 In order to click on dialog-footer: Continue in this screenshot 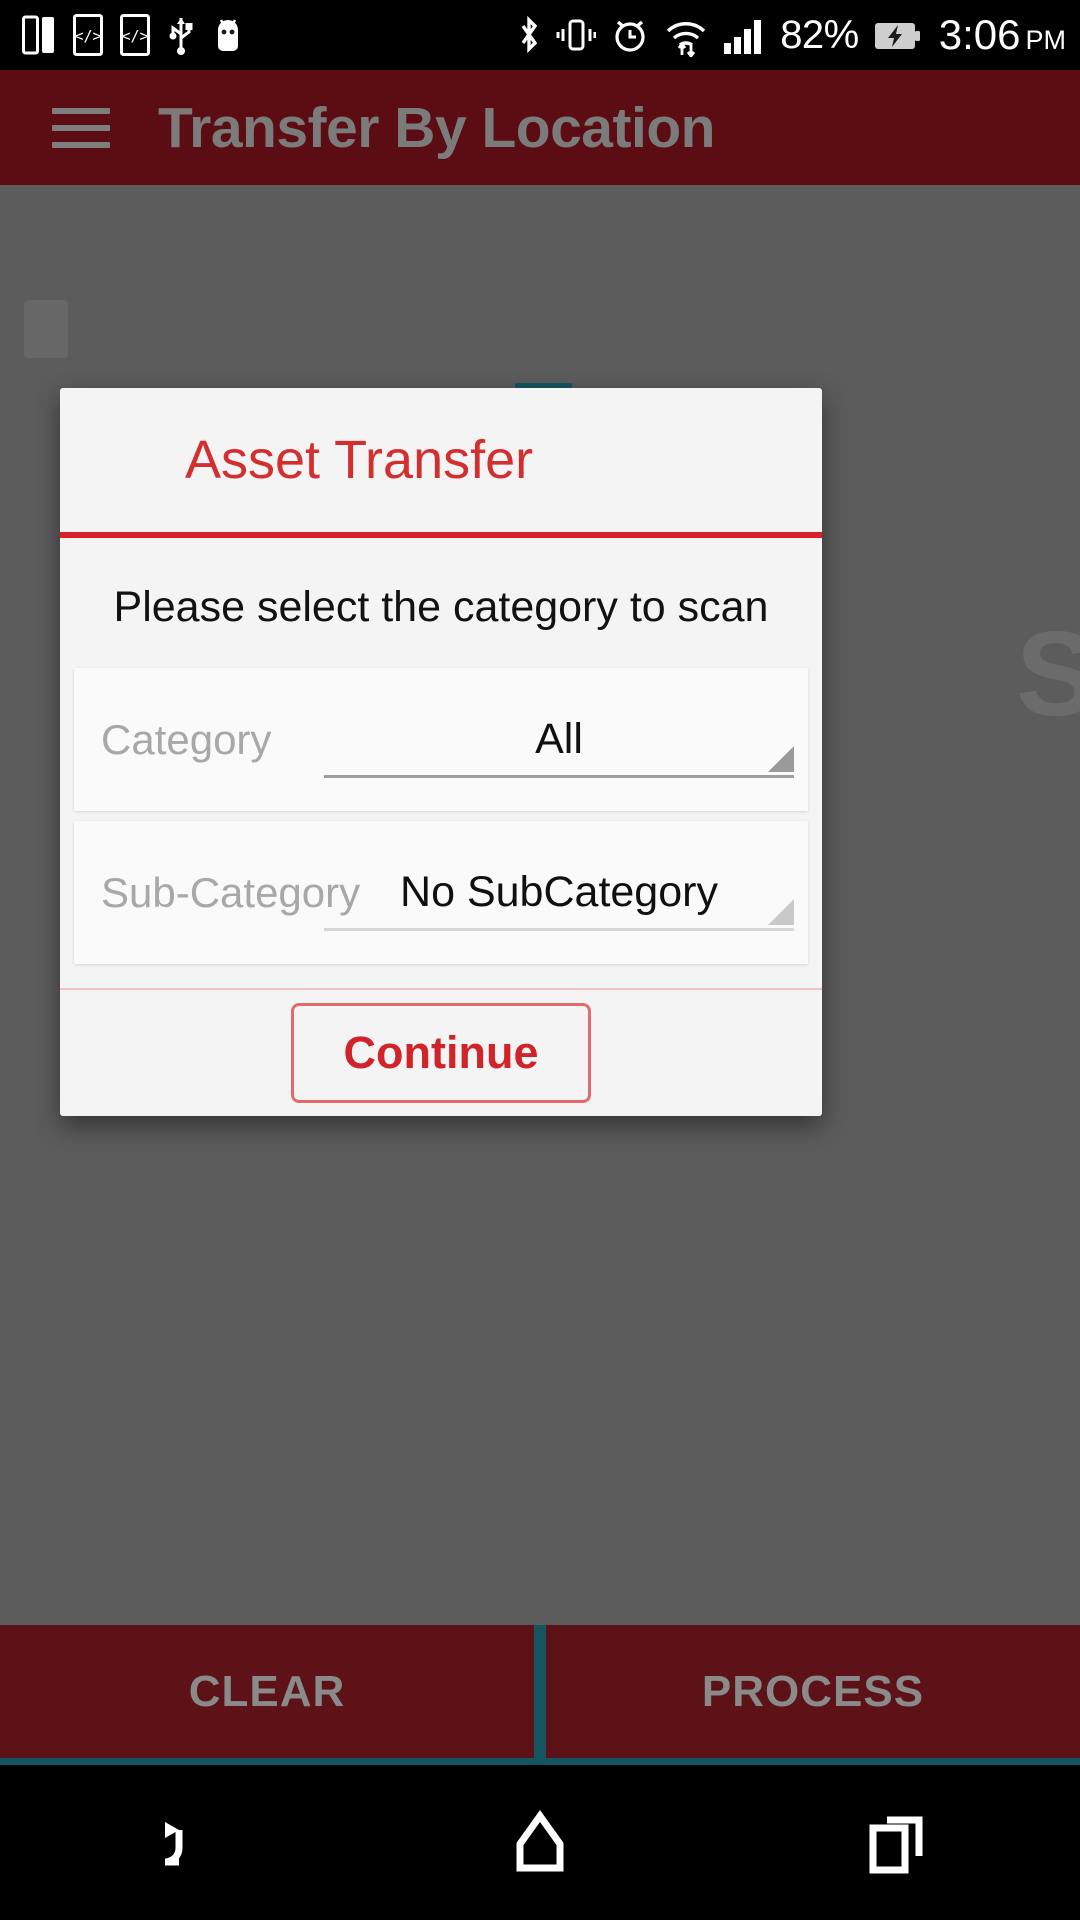, I will do `click(441, 1053)`.